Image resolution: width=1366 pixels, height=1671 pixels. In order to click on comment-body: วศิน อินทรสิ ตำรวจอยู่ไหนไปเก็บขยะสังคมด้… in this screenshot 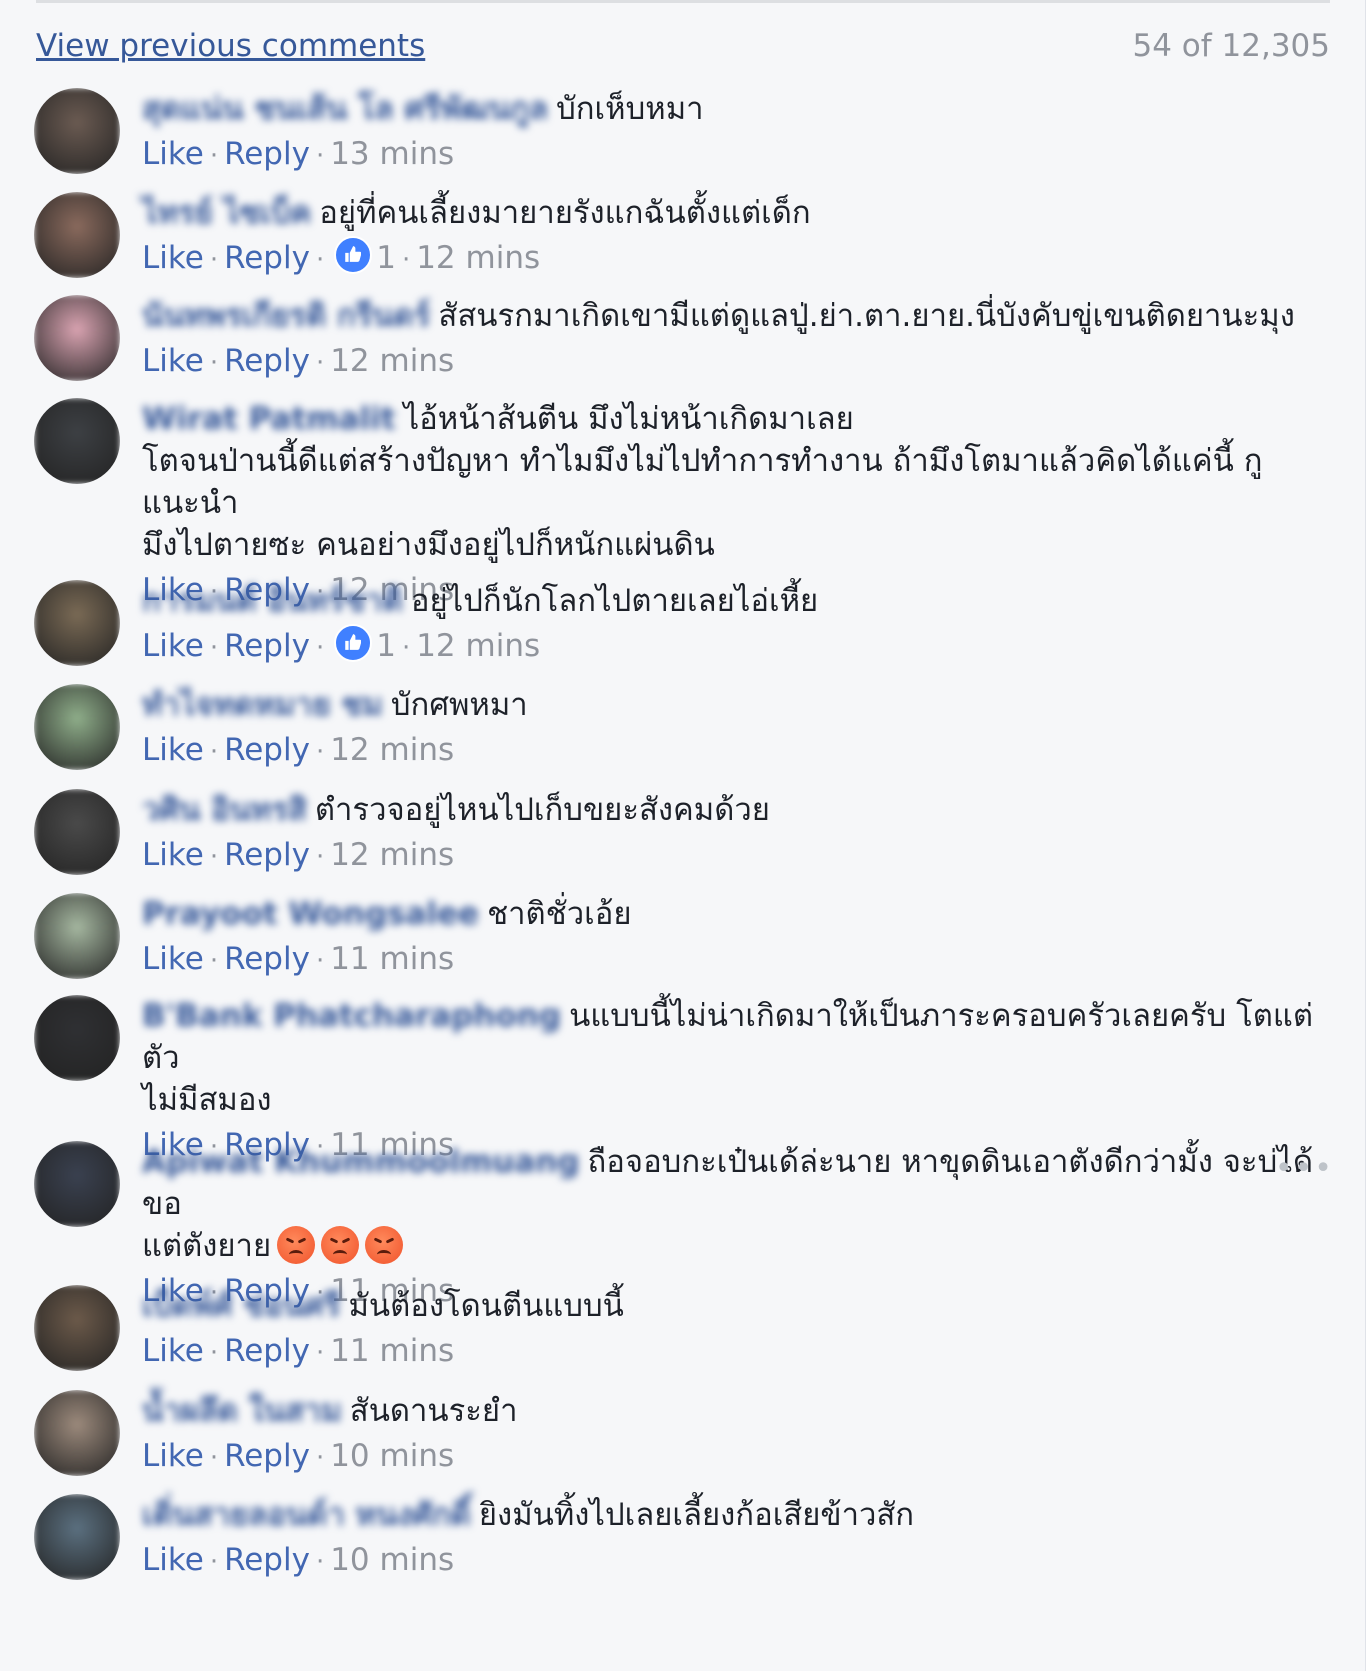, I will do `click(732, 834)`.